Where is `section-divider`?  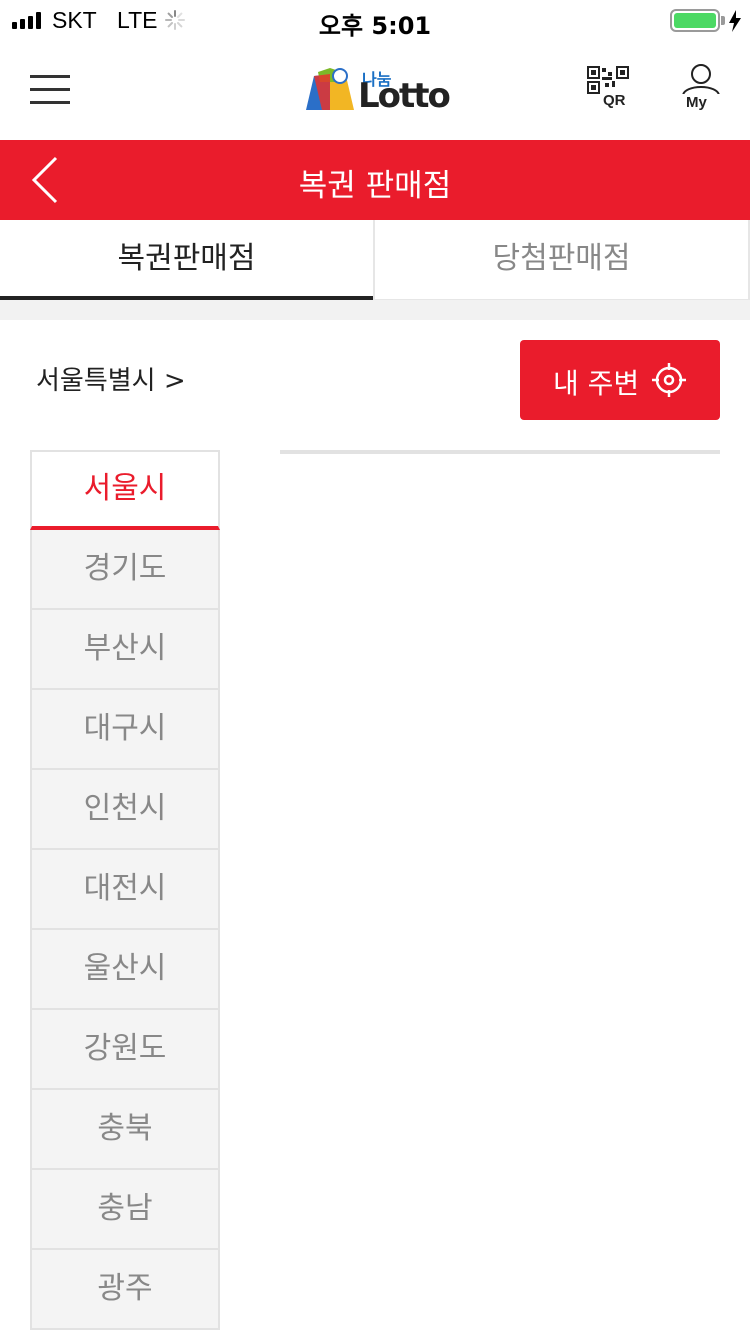 section-divider is located at coordinates (375, 310).